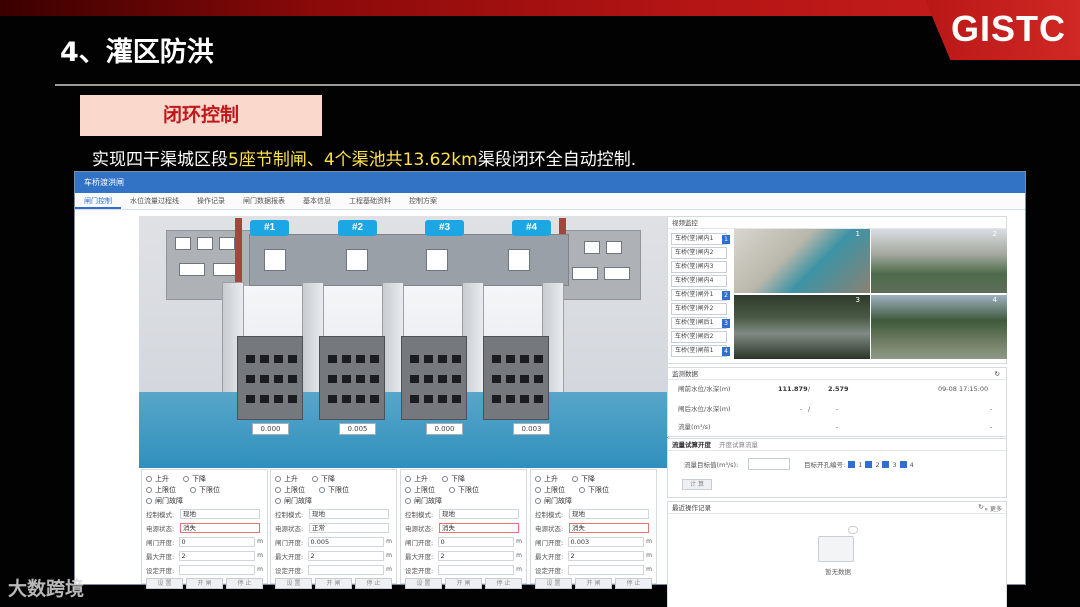 The width and height of the screenshot is (1080, 607). What do you see at coordinates (700, 295) in the screenshot?
I see `camera-item: 车桥(堂)闸外1 2` at bounding box center [700, 295].